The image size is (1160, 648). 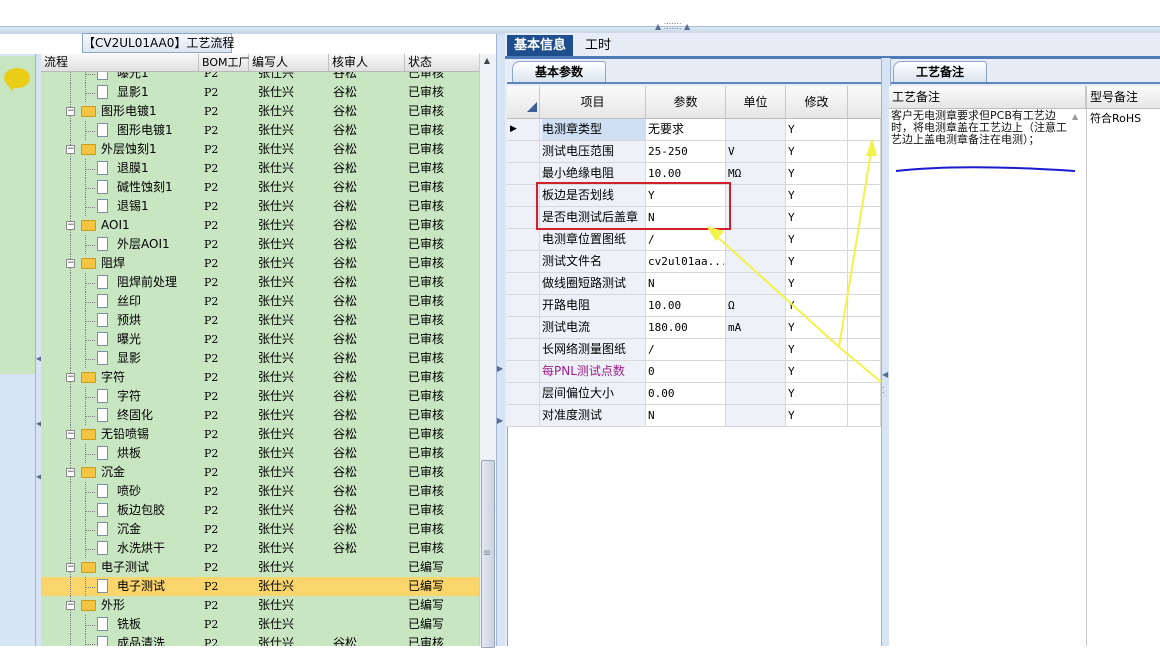 I want to click on annotation-highlight-box, so click(x=633, y=206).